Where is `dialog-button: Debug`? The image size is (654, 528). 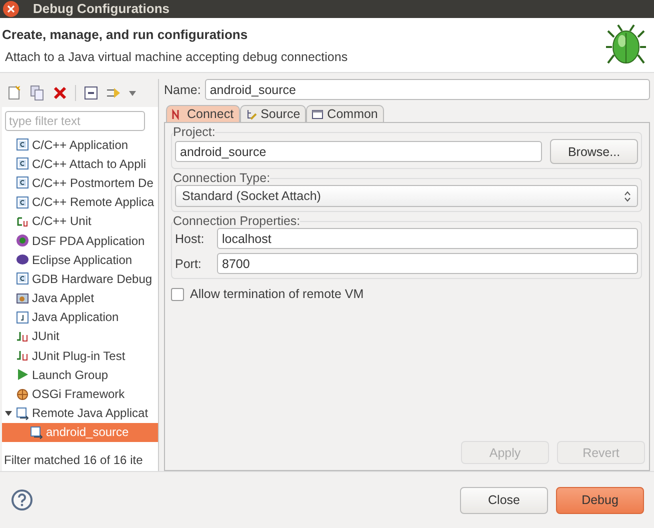 dialog-button: Debug is located at coordinates (600, 500).